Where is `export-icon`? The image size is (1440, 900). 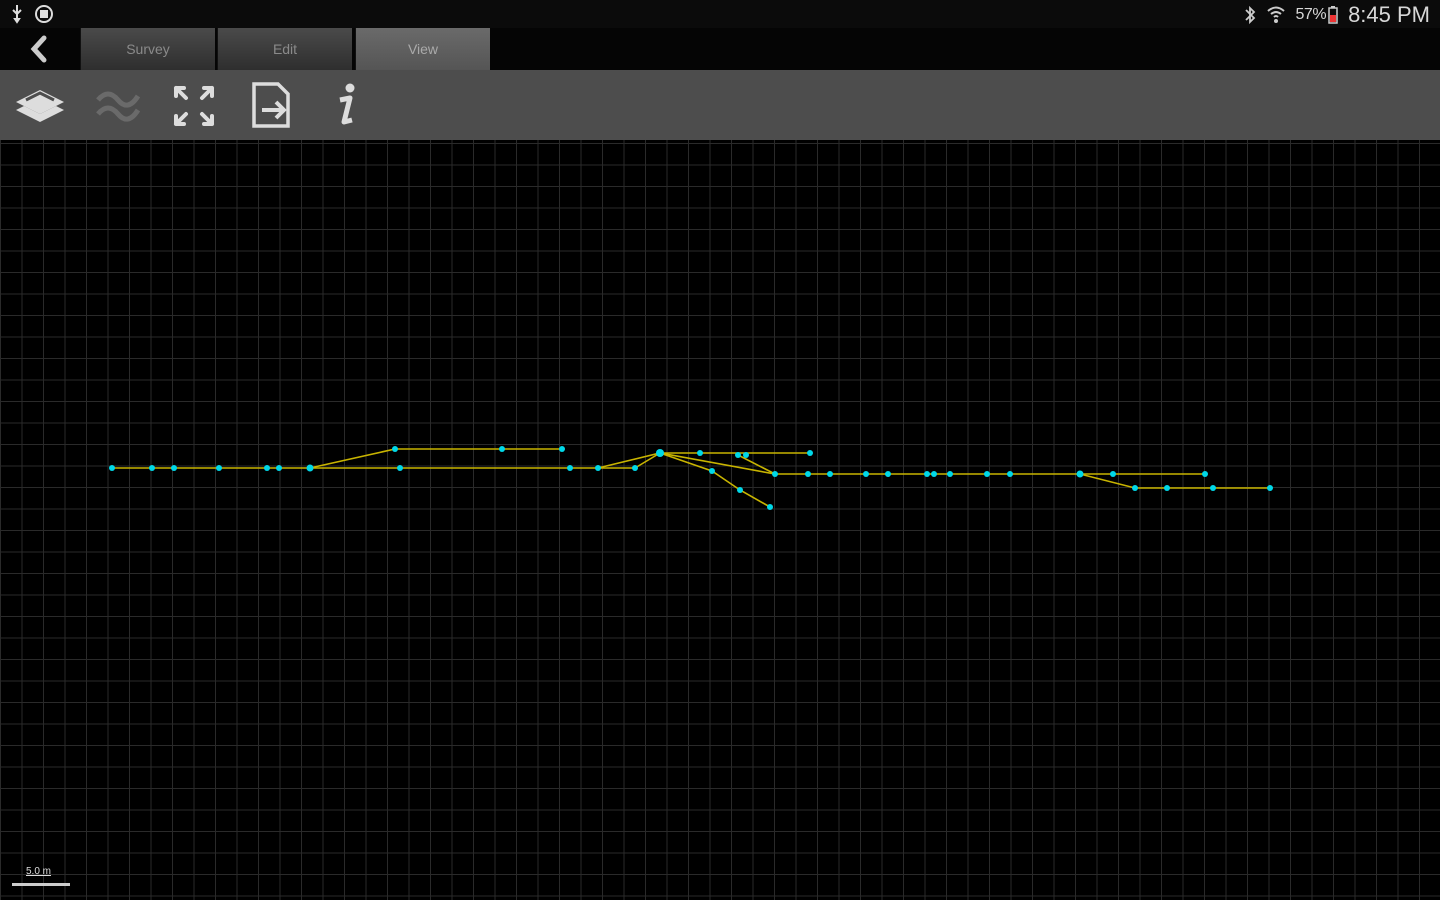
export-icon is located at coordinates (271, 105).